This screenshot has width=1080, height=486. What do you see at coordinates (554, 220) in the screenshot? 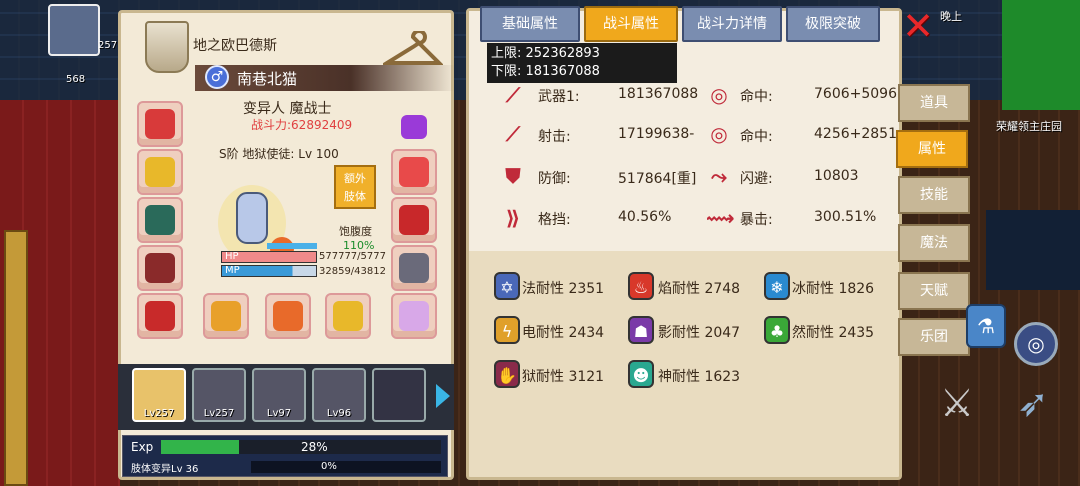
I see `stat-label: 格挡:` at bounding box center [554, 220].